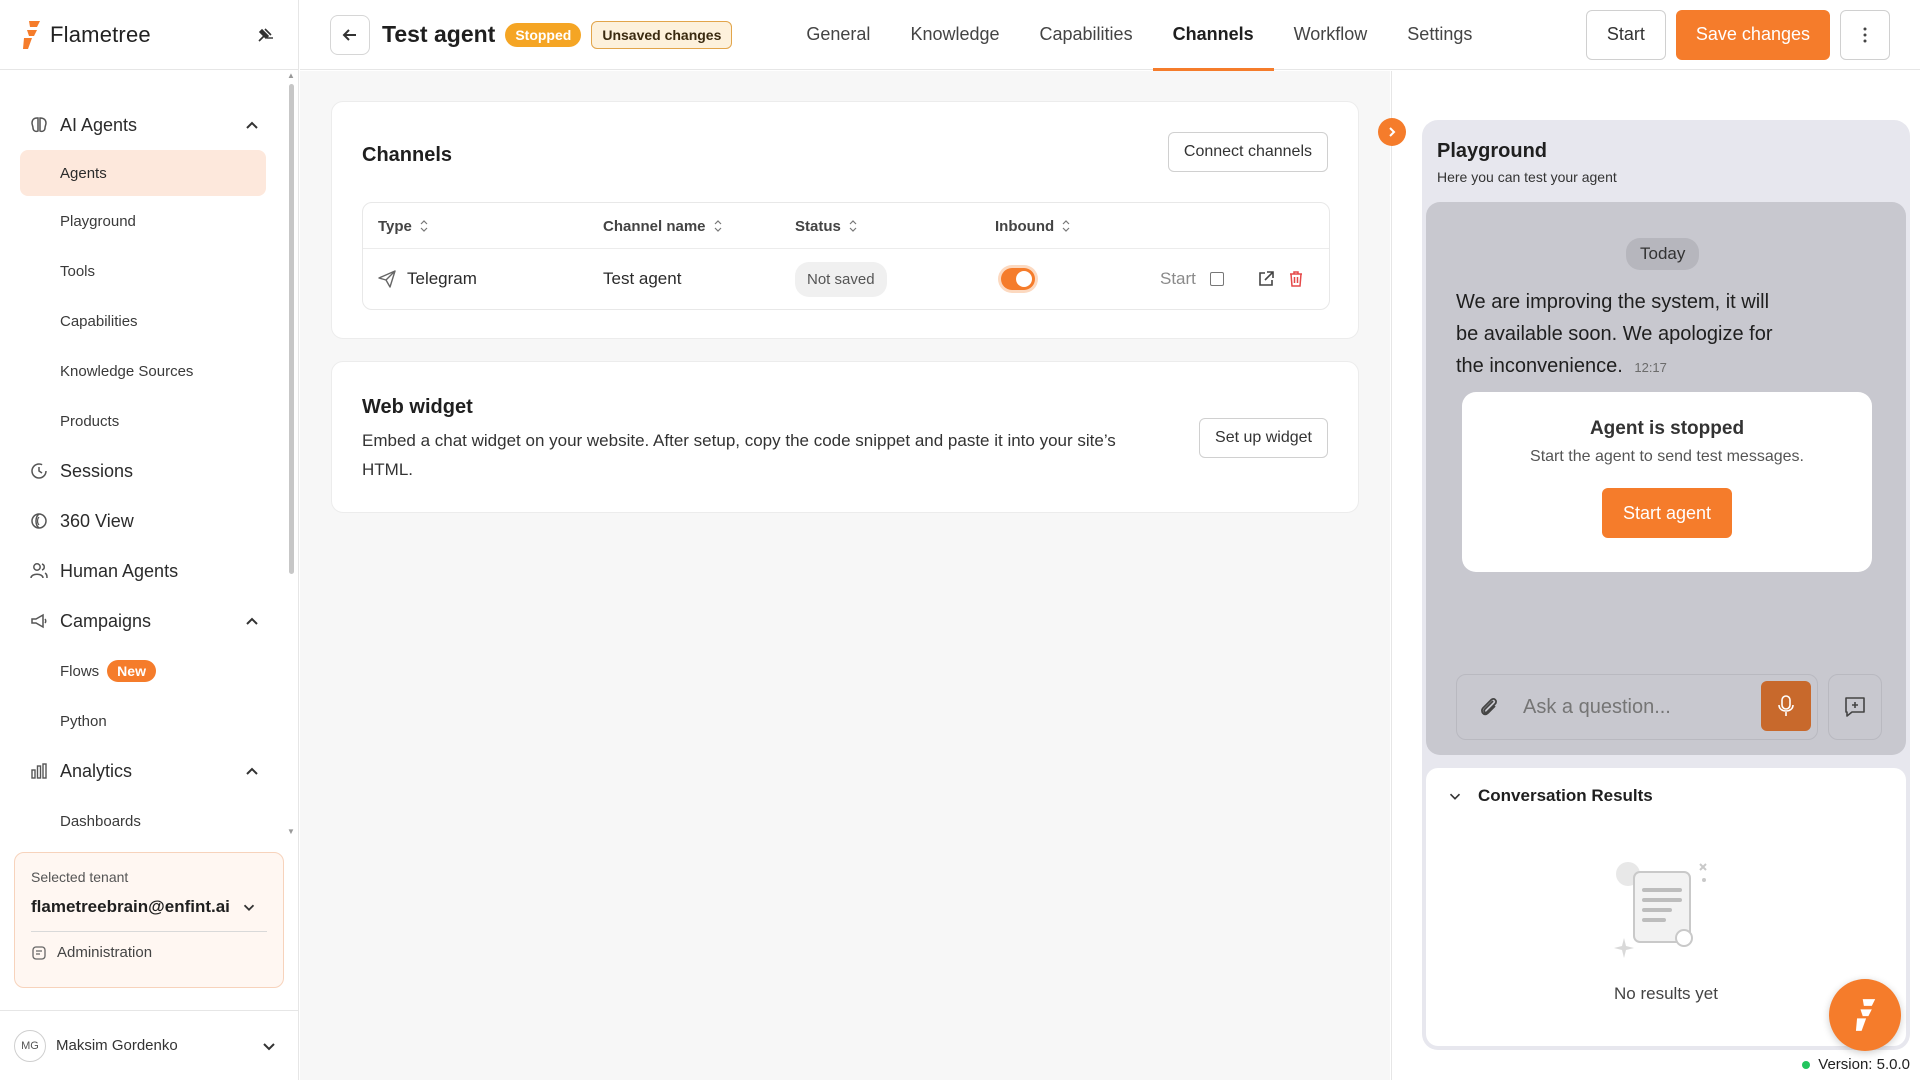 The width and height of the screenshot is (1920, 1080). I want to click on inbound-cell, so click(1018, 279).